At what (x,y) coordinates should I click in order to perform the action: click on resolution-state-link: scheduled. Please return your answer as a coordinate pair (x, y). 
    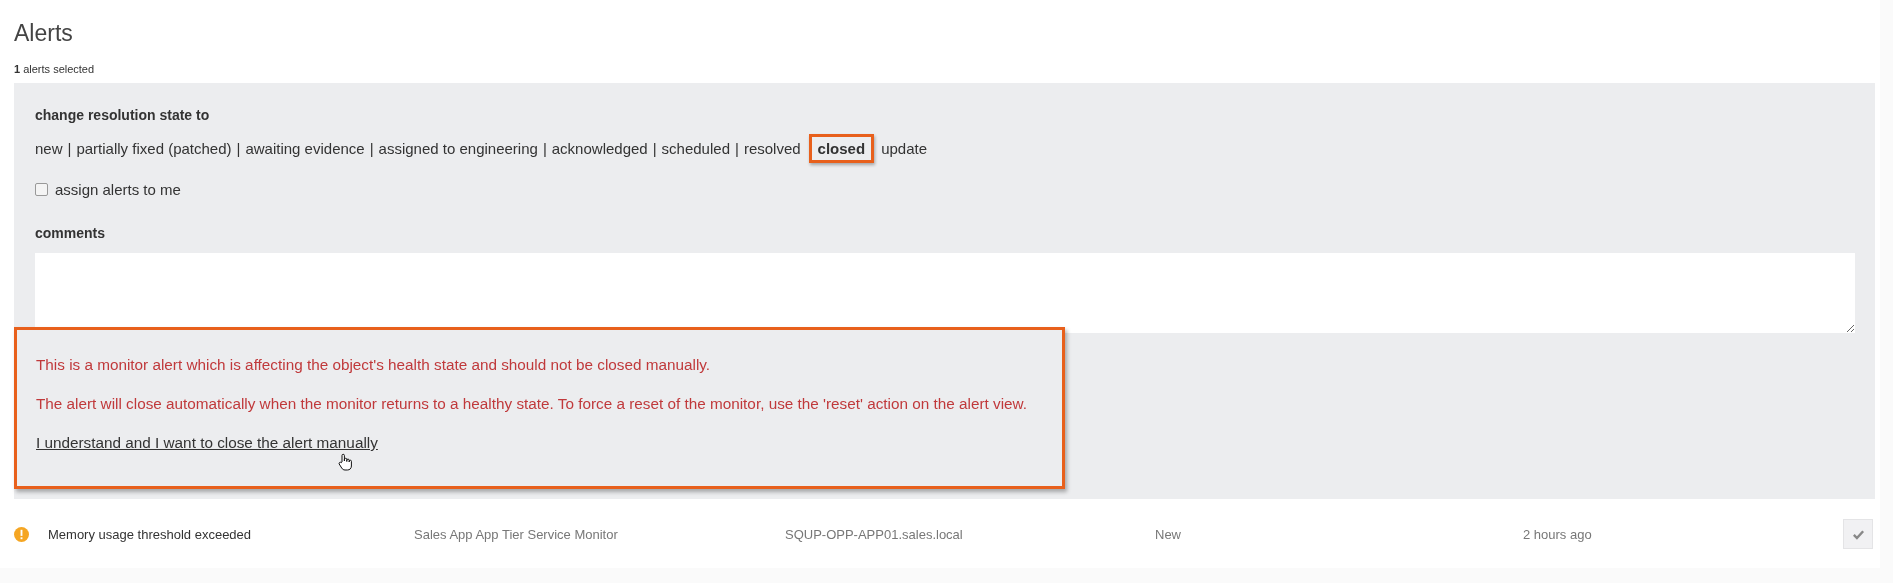
    Looking at the image, I should click on (695, 148).